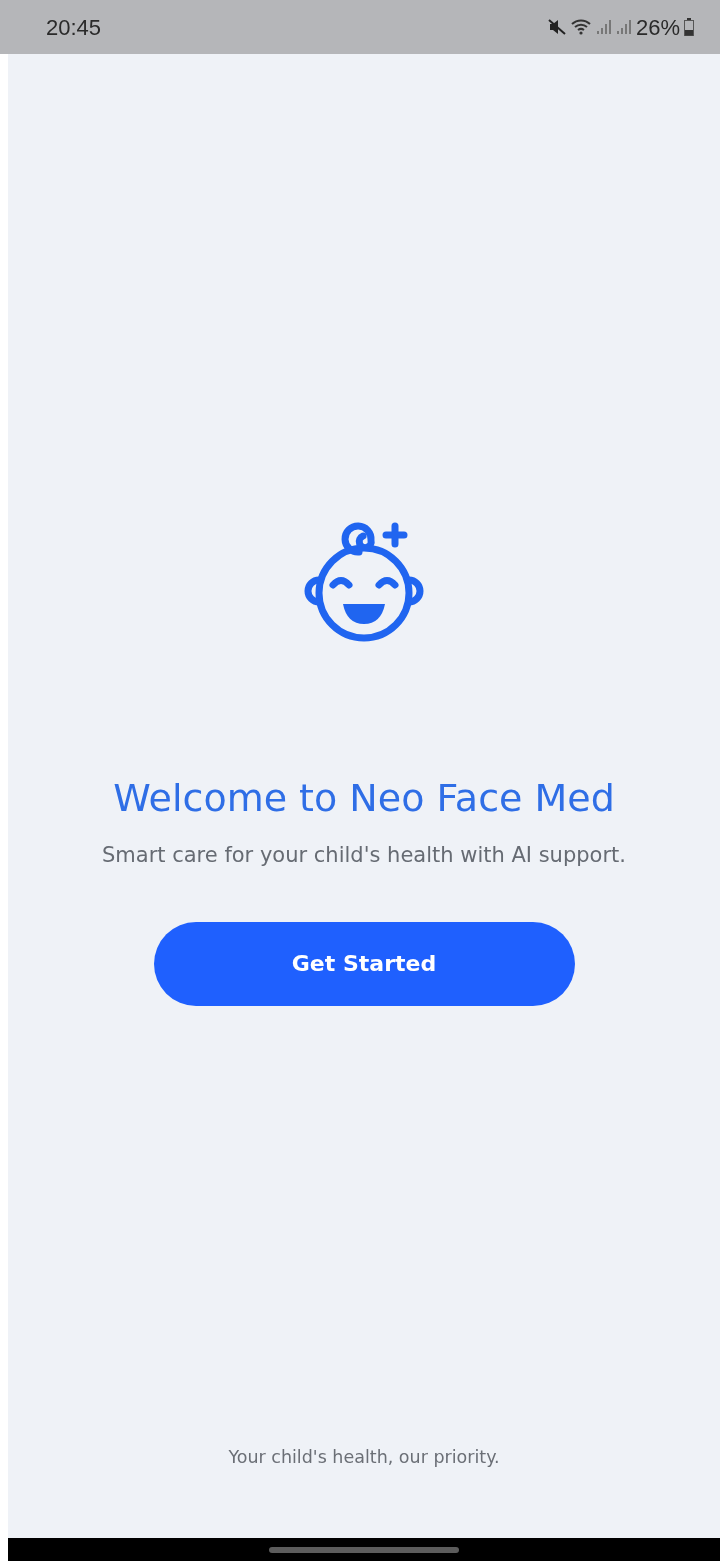  Describe the element at coordinates (364, 855) in the screenshot. I see `tagline-text: Smart care for your child's health with AI support.` at that location.